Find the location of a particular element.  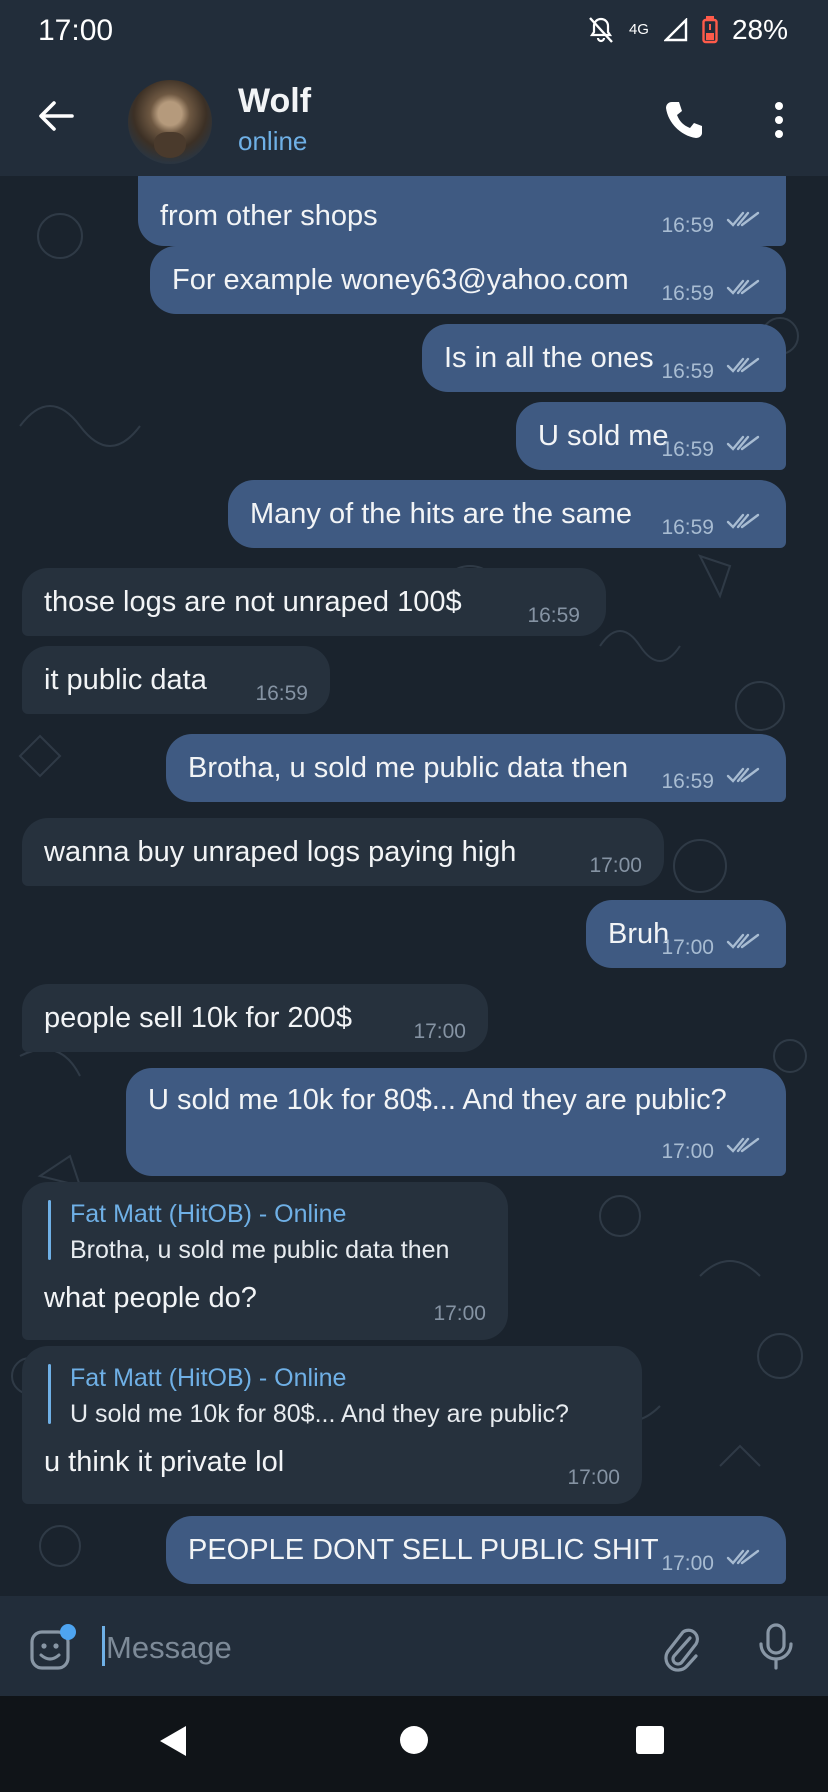

message-text: Brotha, u sold me public data then is located at coordinates (408, 768).